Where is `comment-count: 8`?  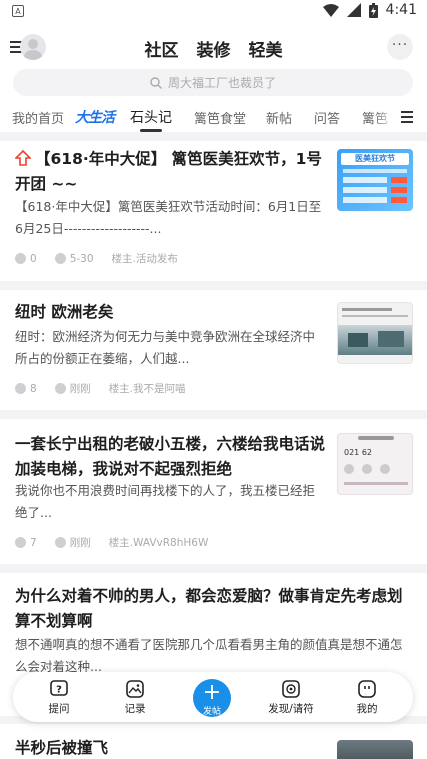
comment-count: 8 is located at coordinates (33, 388).